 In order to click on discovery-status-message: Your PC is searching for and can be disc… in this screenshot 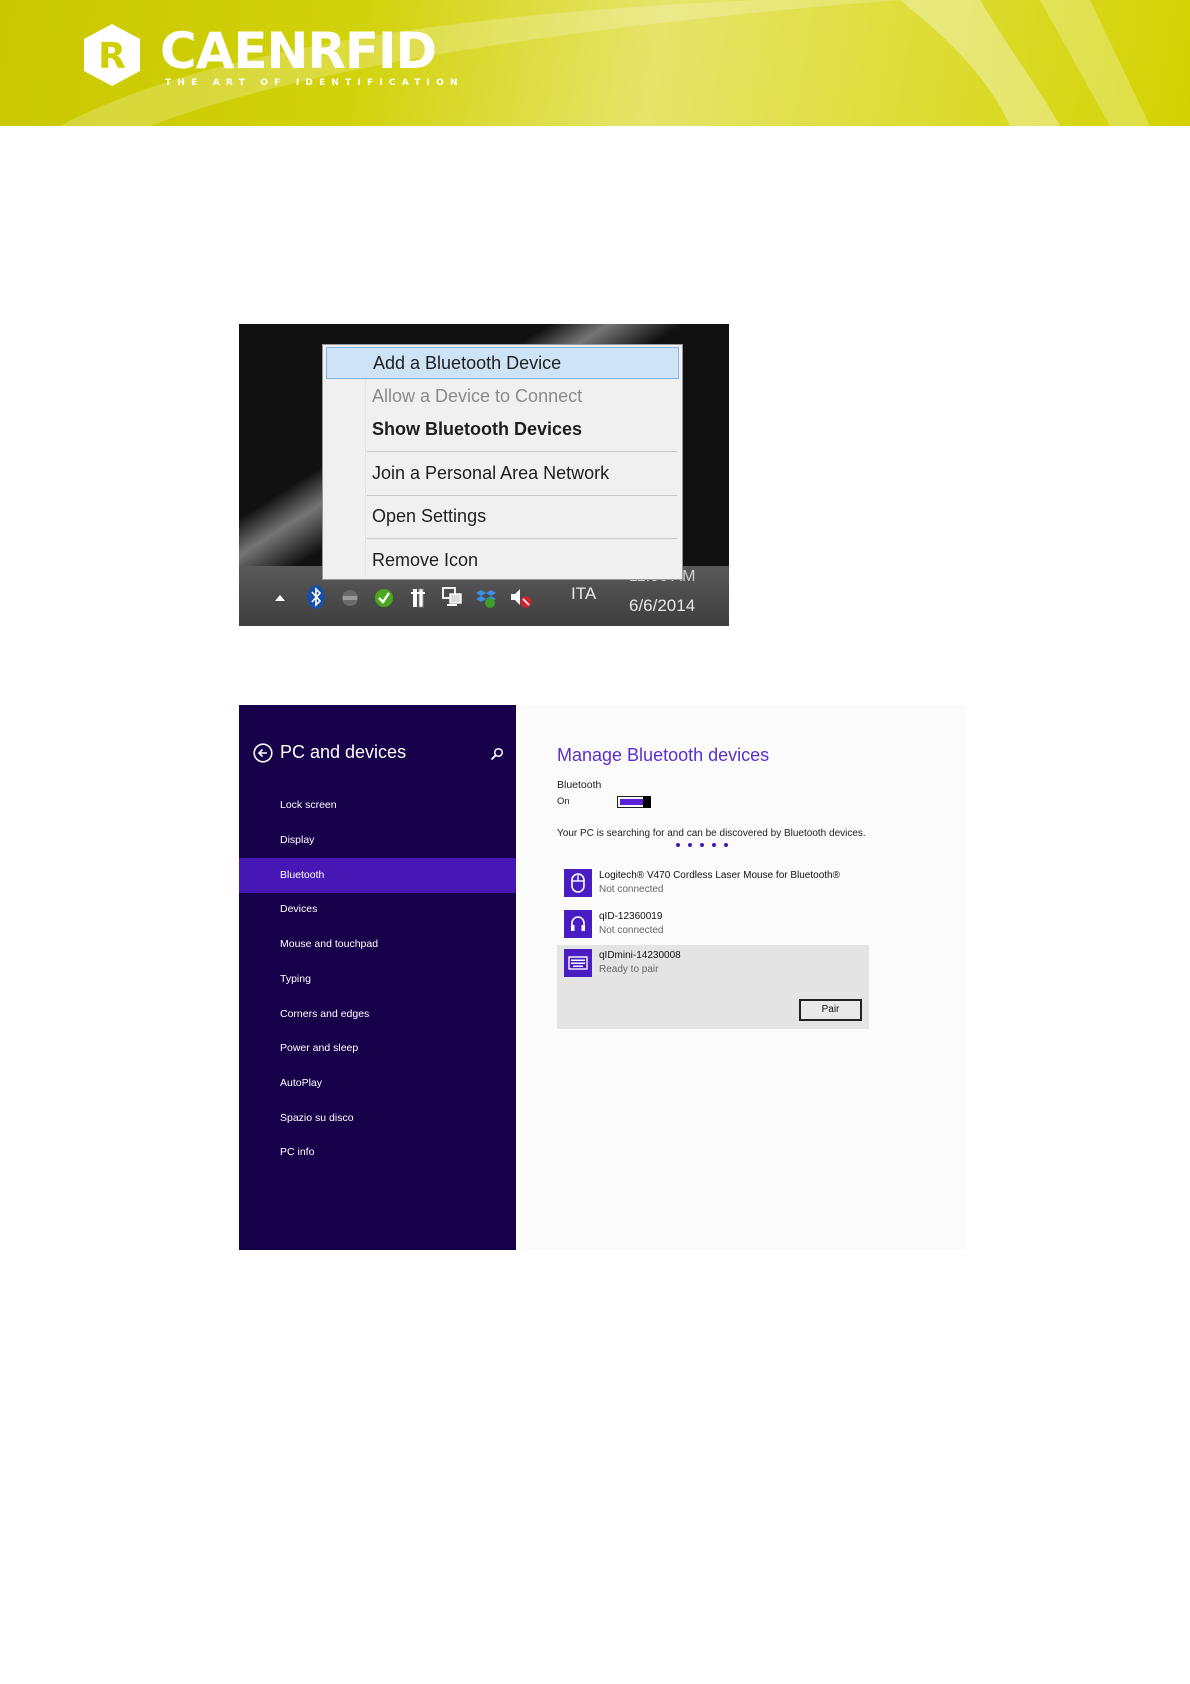, I will do `click(711, 833)`.